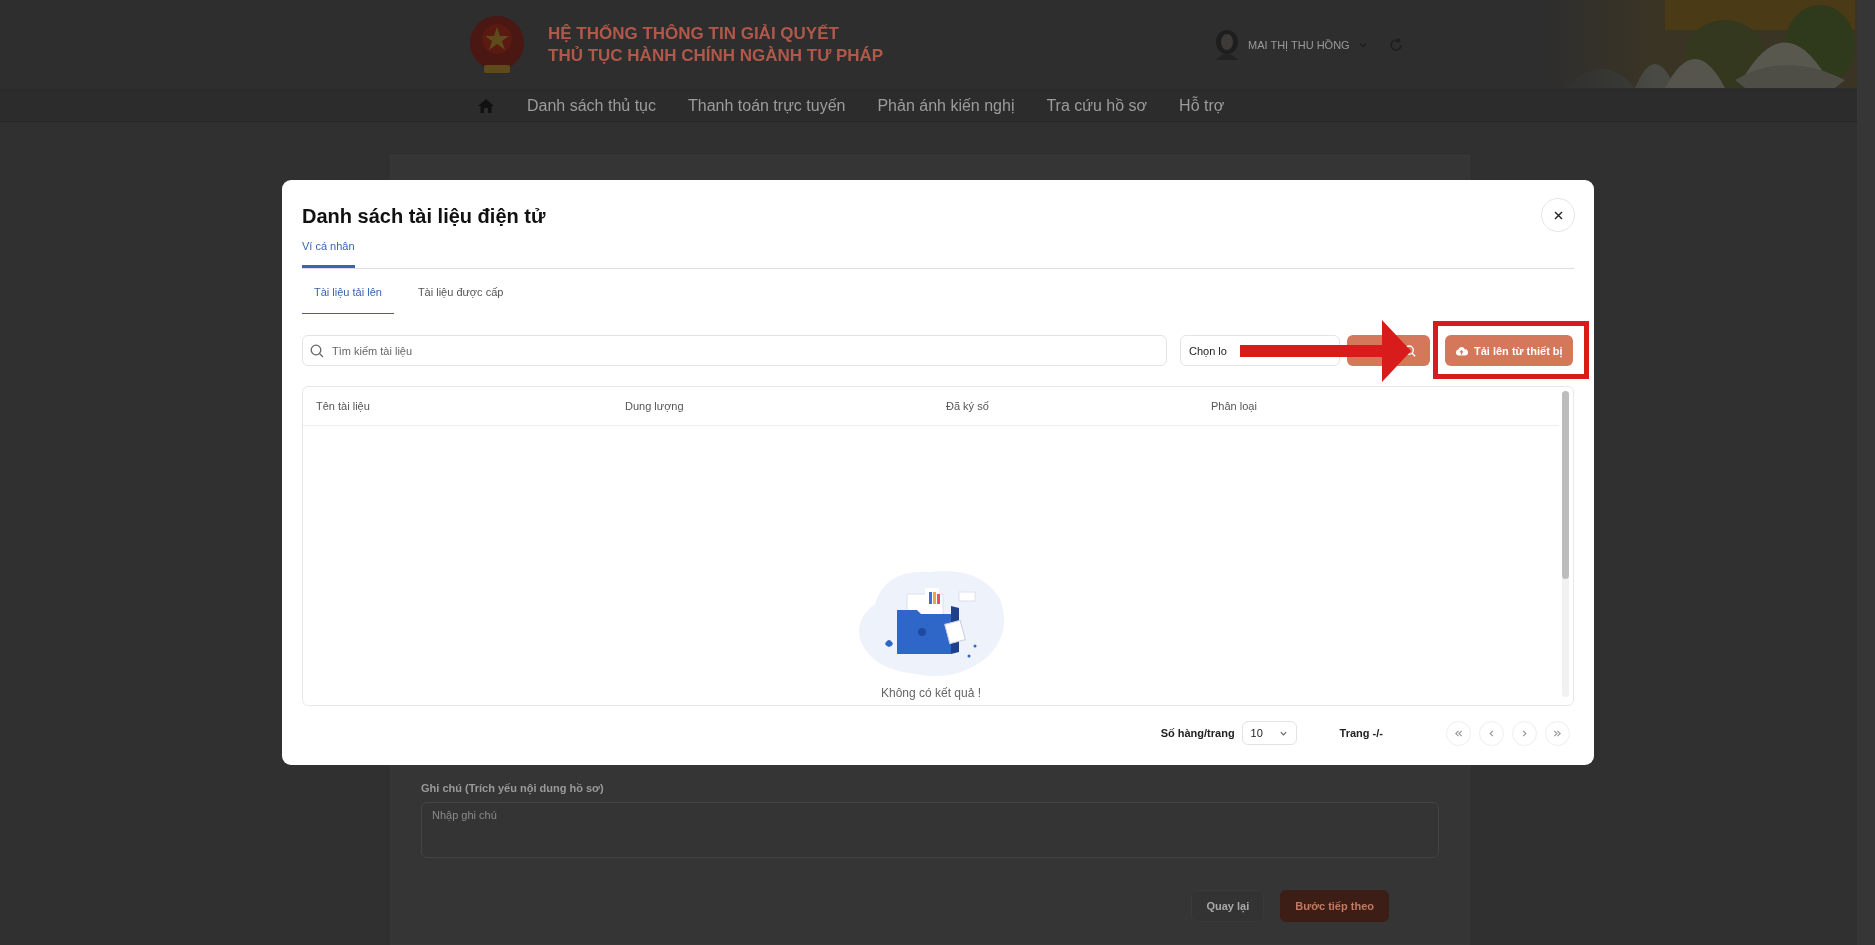  I want to click on first-page-button, so click(1458, 733).